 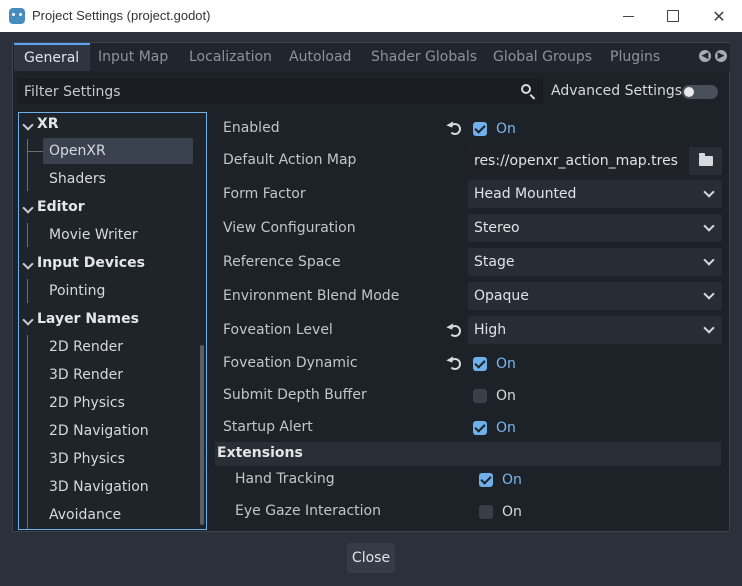 What do you see at coordinates (121, 15) in the screenshot?
I see `window-title: Project Settings (project.godot)` at bounding box center [121, 15].